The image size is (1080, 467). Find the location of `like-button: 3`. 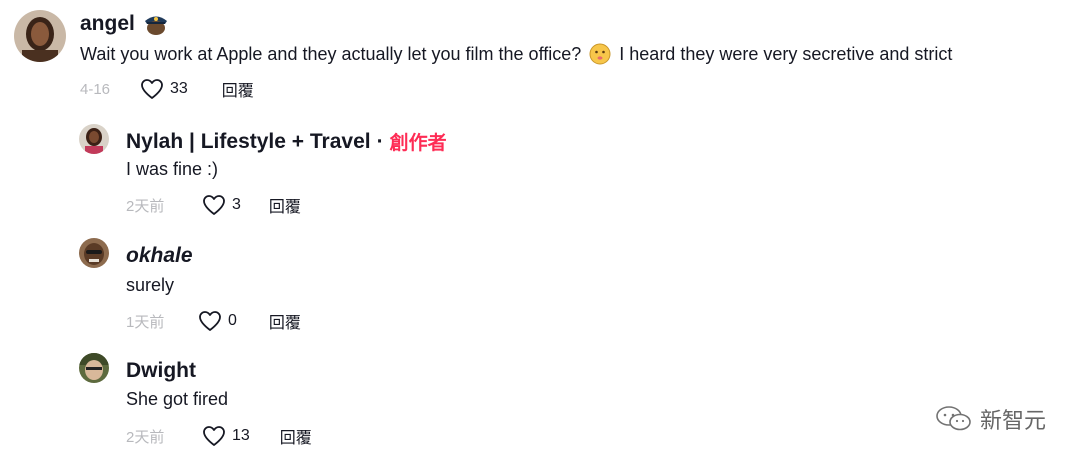

like-button: 3 is located at coordinates (221, 205).